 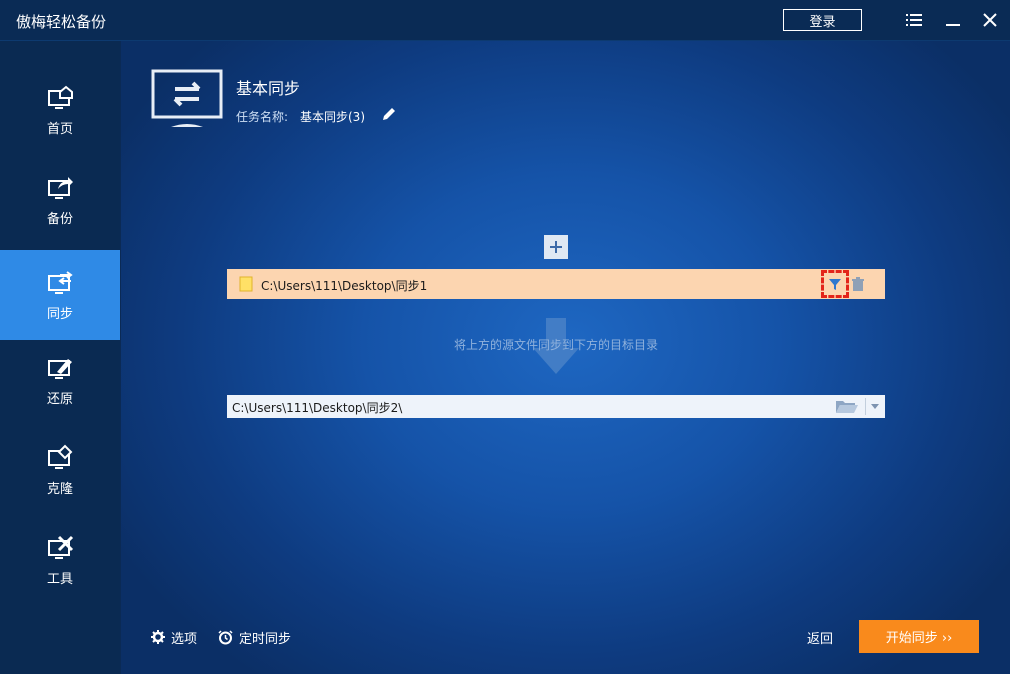 I want to click on sidebar-item-home: 首页, so click(x=60, y=110).